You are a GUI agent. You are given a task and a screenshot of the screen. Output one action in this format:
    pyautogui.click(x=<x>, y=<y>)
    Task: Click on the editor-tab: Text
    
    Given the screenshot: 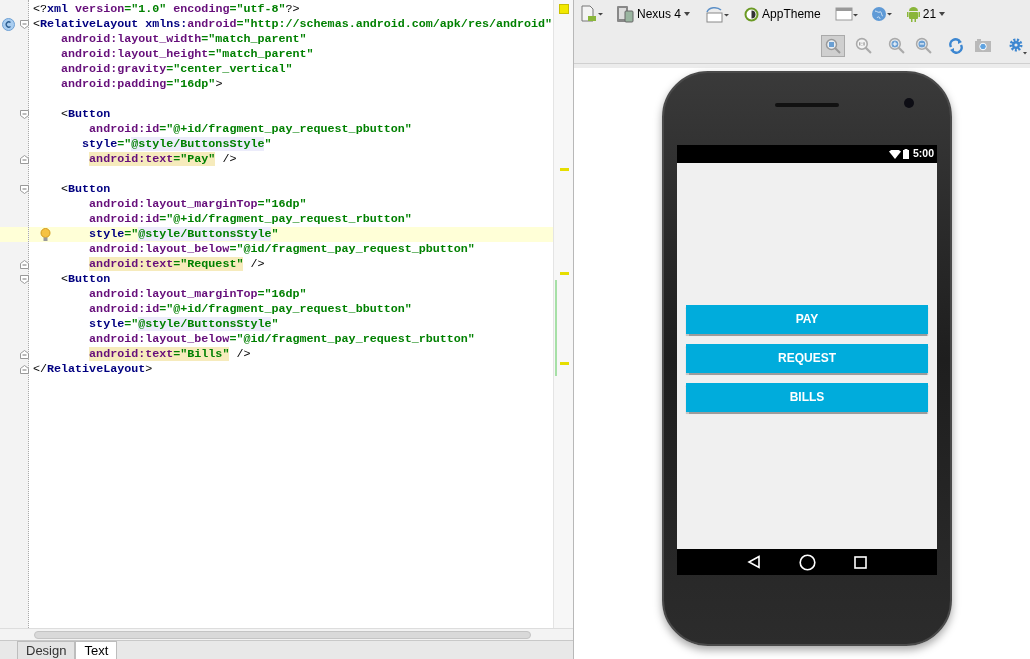 What is the action you would take?
    pyautogui.click(x=96, y=650)
    